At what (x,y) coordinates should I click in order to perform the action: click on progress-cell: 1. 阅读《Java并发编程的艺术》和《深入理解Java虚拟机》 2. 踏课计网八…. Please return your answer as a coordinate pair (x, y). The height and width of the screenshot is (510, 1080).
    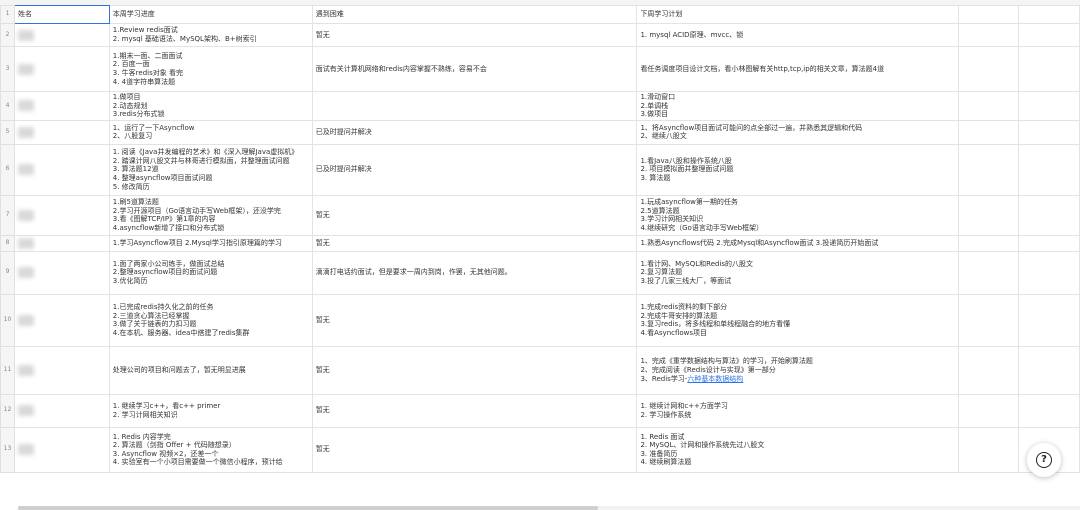
    Looking at the image, I should click on (210, 169).